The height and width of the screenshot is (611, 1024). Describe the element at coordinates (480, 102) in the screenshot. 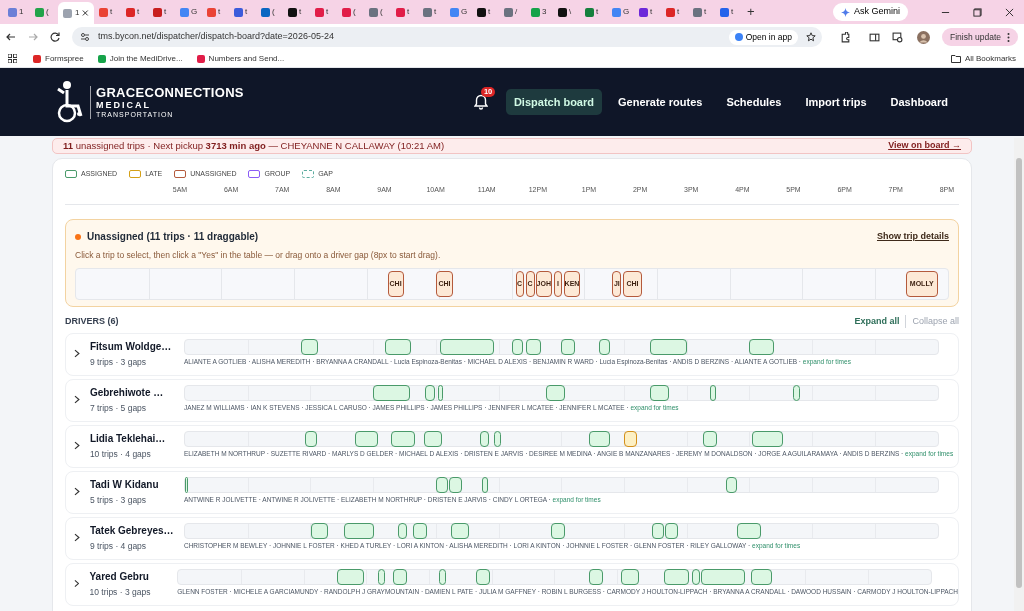

I see `bell-icon` at that location.